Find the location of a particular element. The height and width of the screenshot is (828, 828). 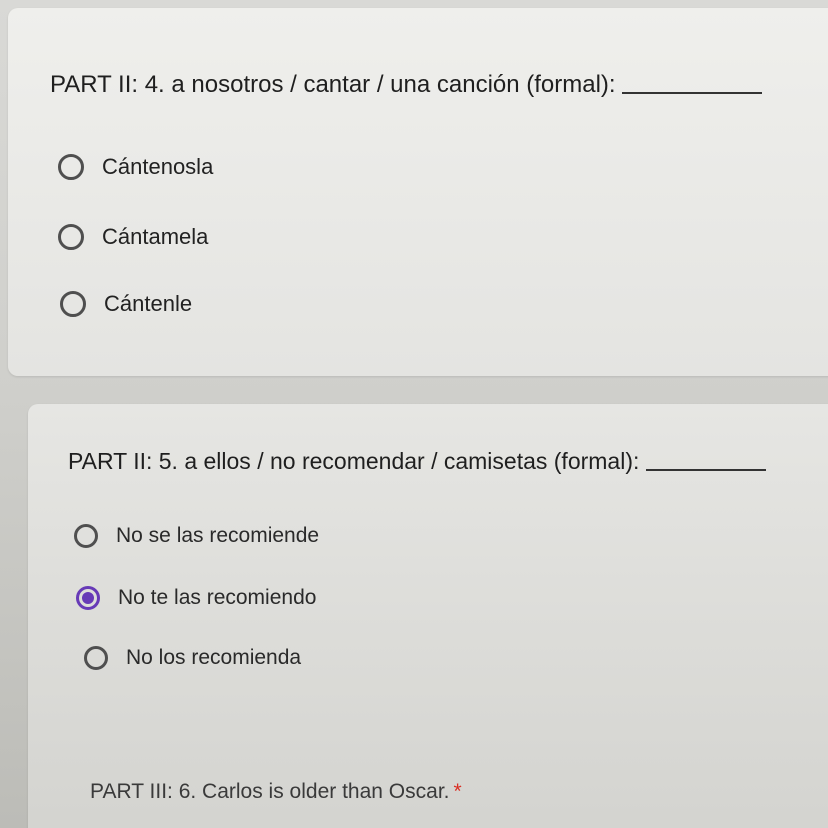

question-5-option-1: No se las recomiende is located at coordinates (196, 536).